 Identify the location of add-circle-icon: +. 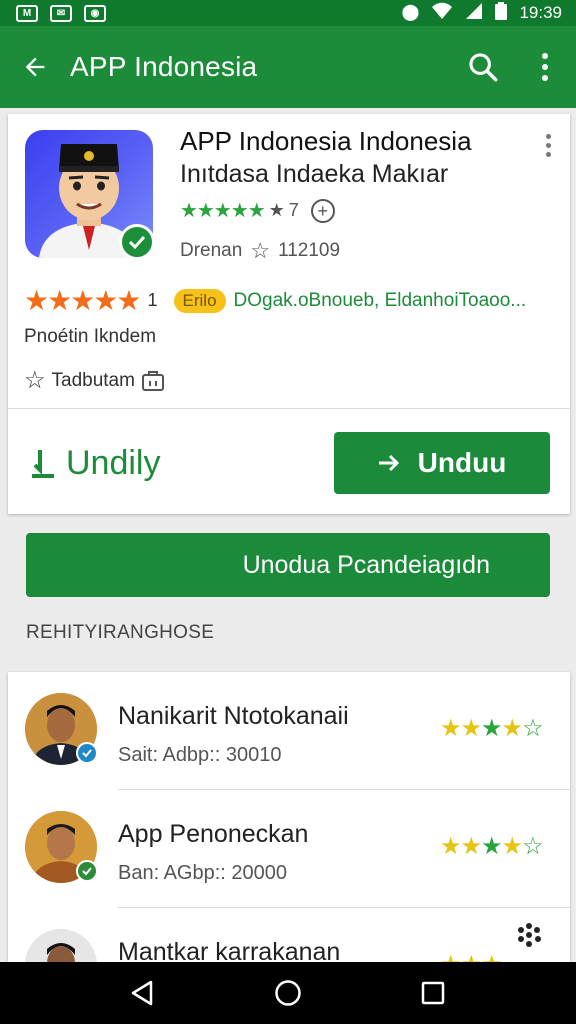
(322, 210).